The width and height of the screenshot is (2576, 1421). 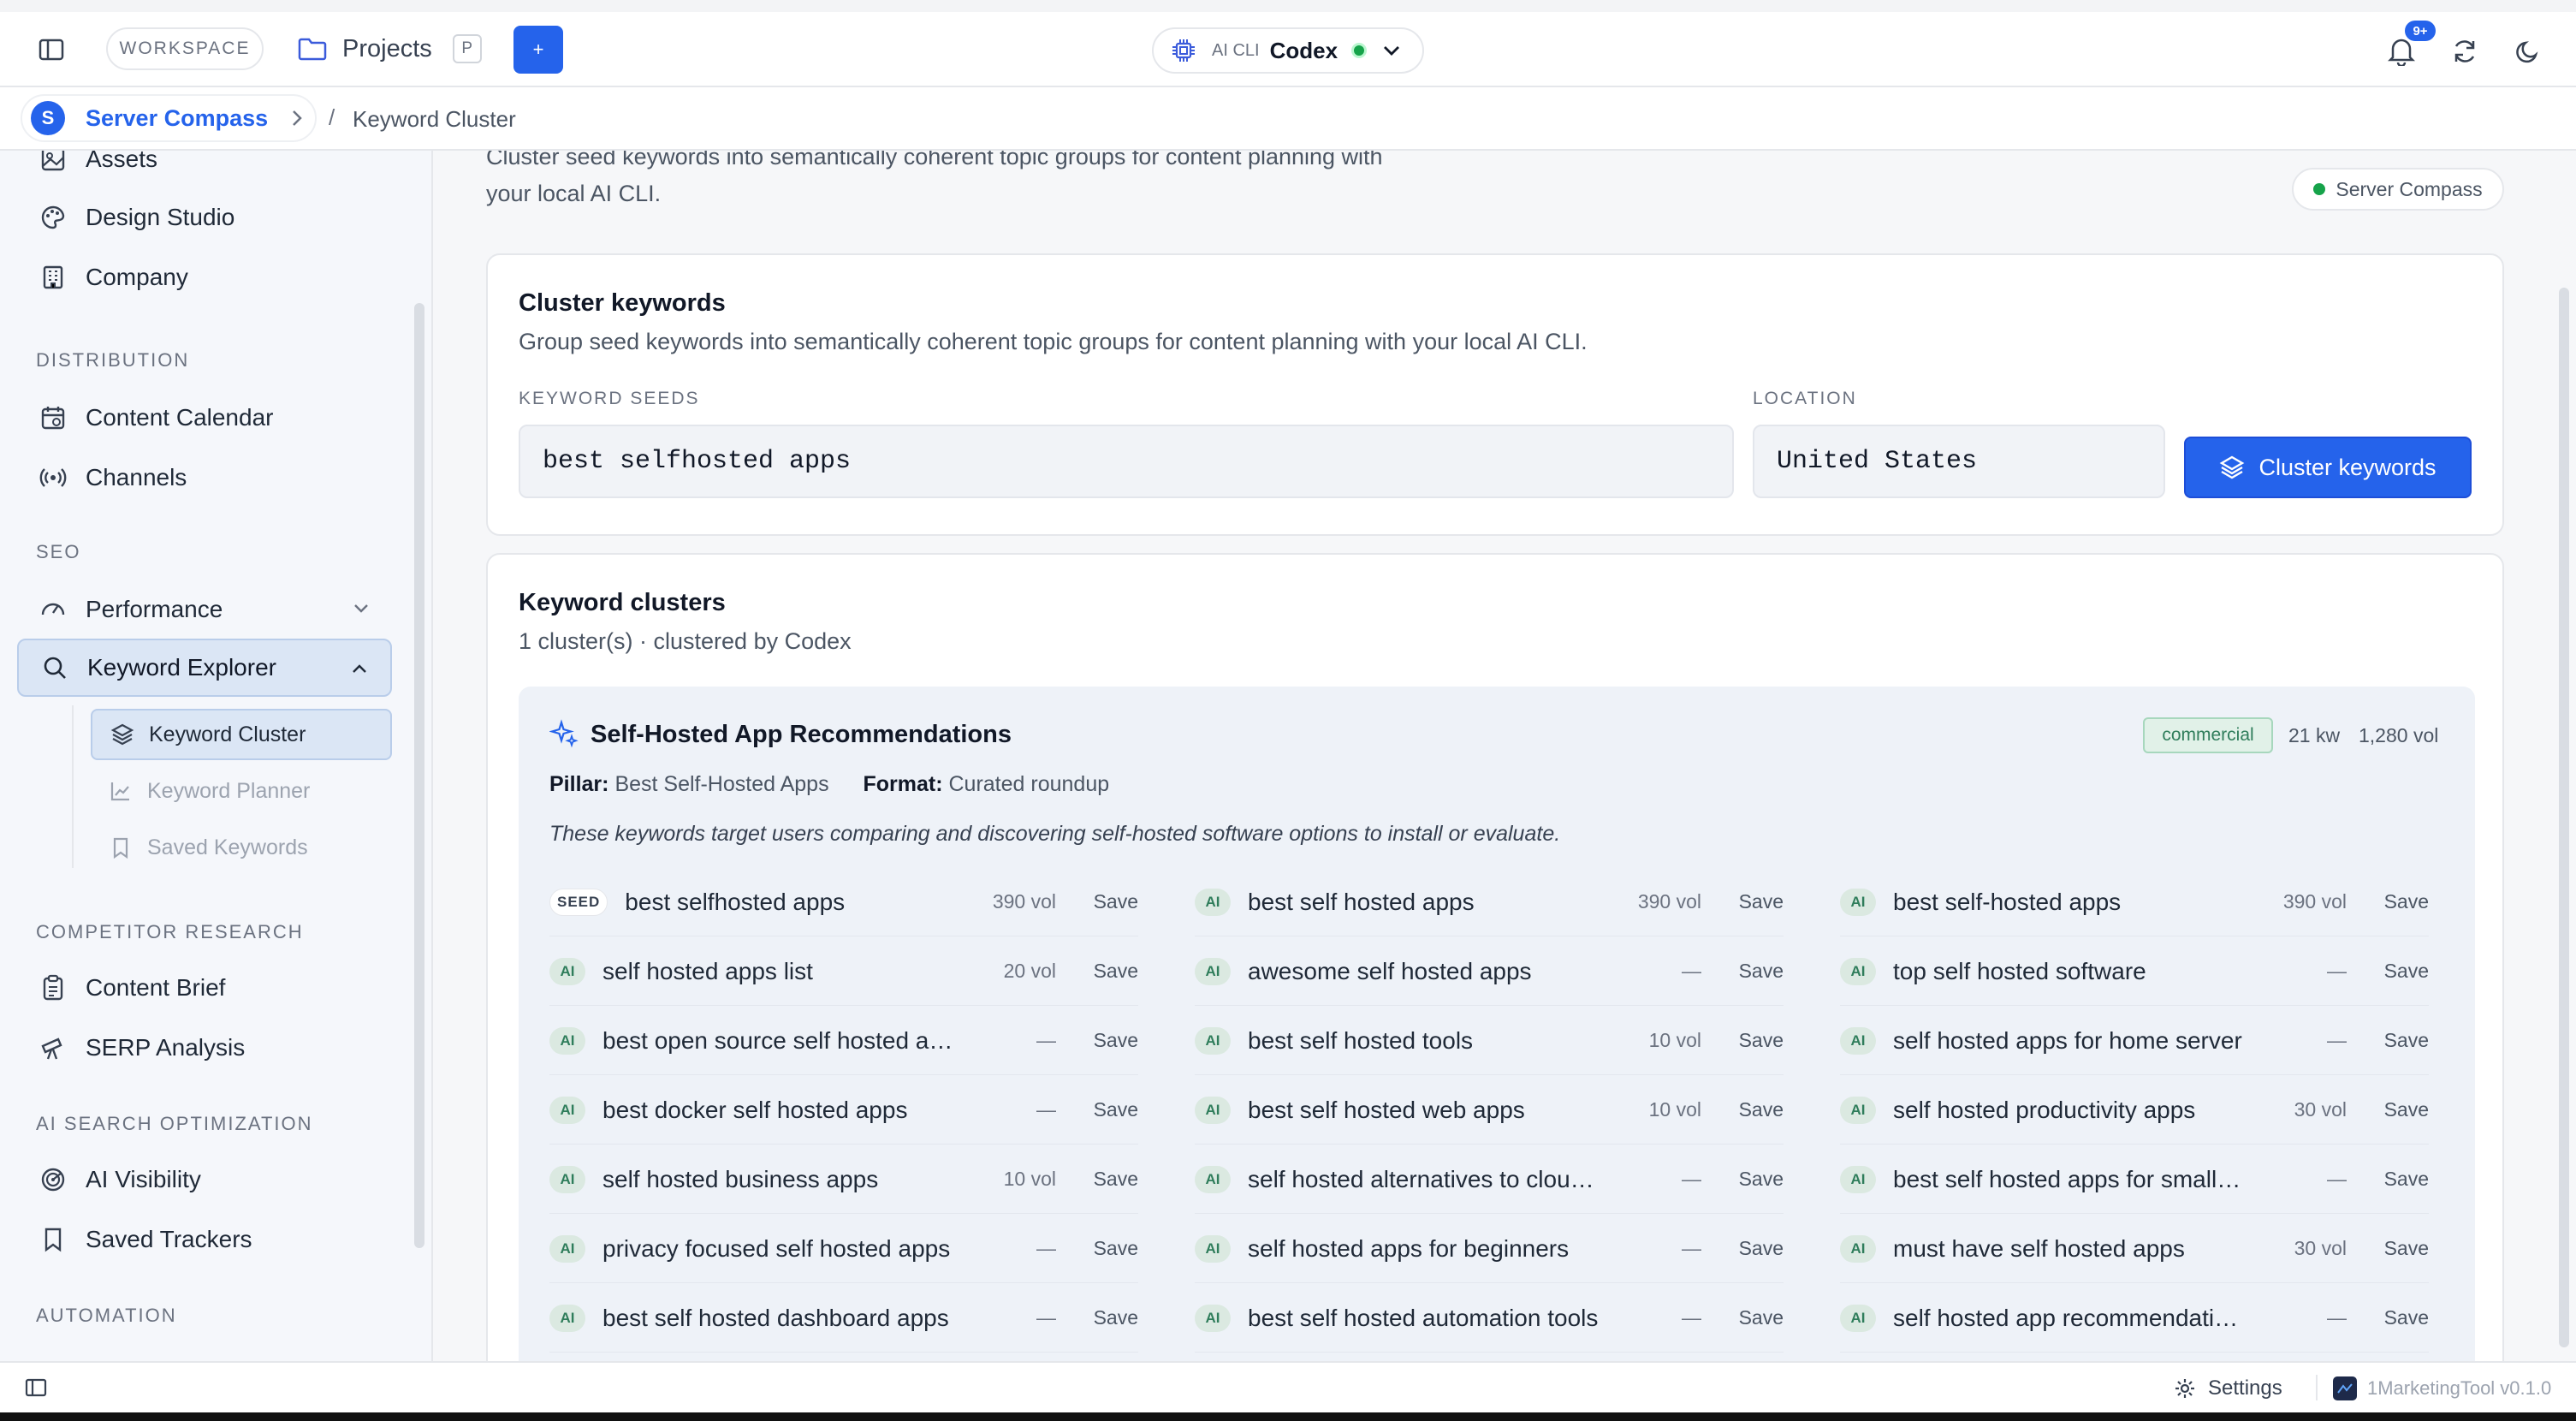 What do you see at coordinates (36, 1388) in the screenshot?
I see `panel-toggle-icon` at bounding box center [36, 1388].